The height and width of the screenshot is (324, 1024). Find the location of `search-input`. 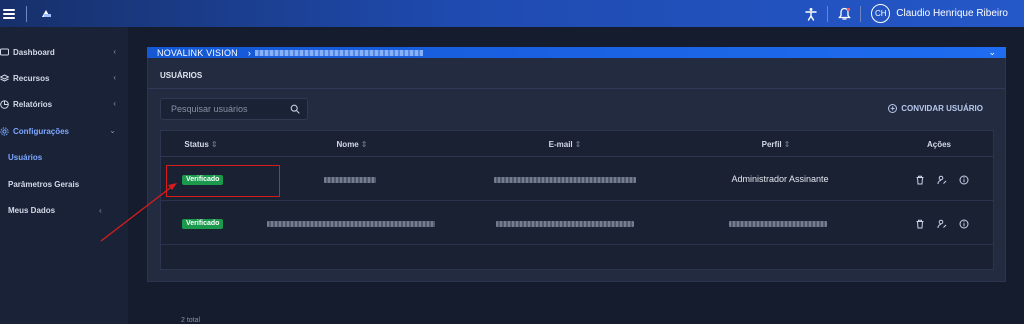

search-input is located at coordinates (225, 109).